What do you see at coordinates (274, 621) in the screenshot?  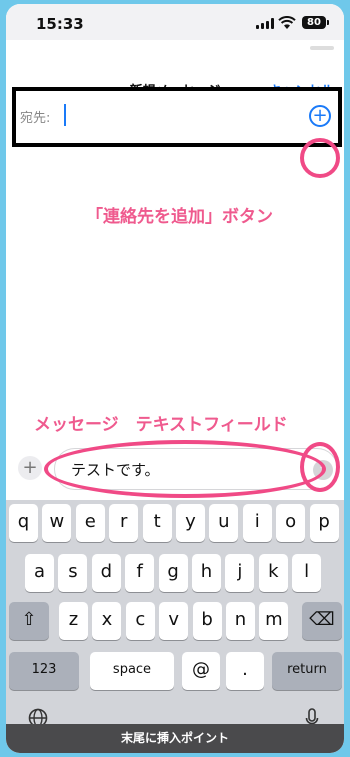 I see `key-m: m` at bounding box center [274, 621].